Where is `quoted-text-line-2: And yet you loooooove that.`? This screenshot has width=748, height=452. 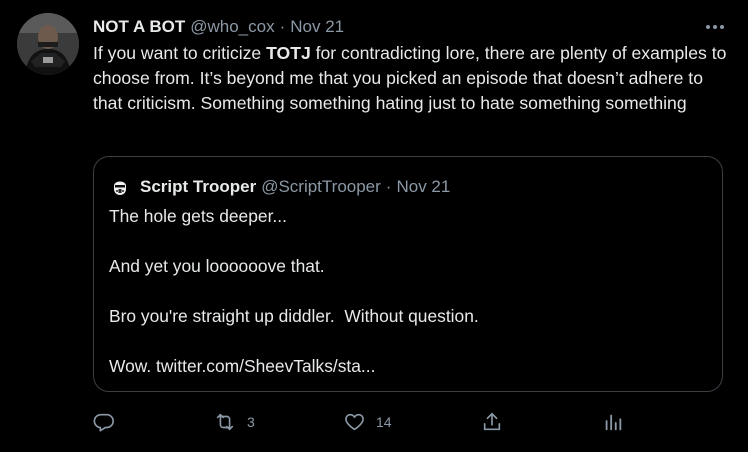 quoted-text-line-2: And yet you loooooove that. is located at coordinates (217, 266).